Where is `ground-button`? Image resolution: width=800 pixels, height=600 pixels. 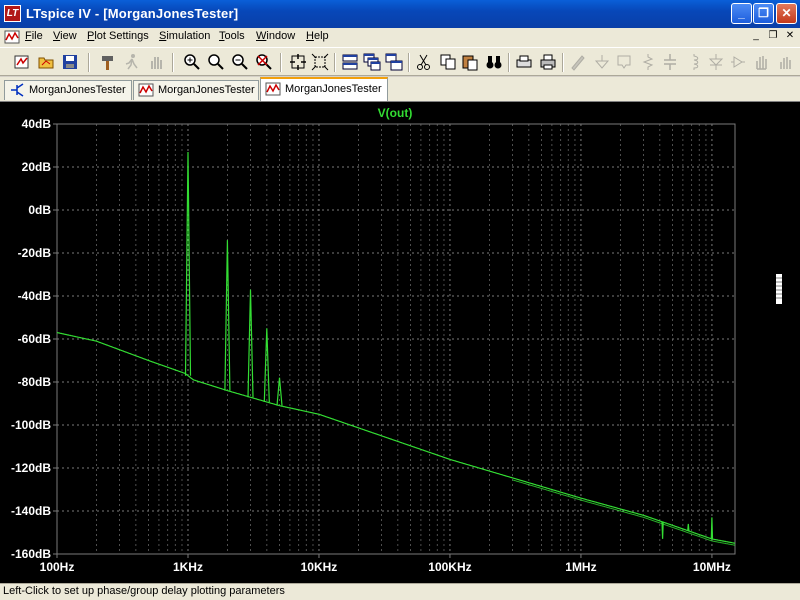 ground-button is located at coordinates (602, 62).